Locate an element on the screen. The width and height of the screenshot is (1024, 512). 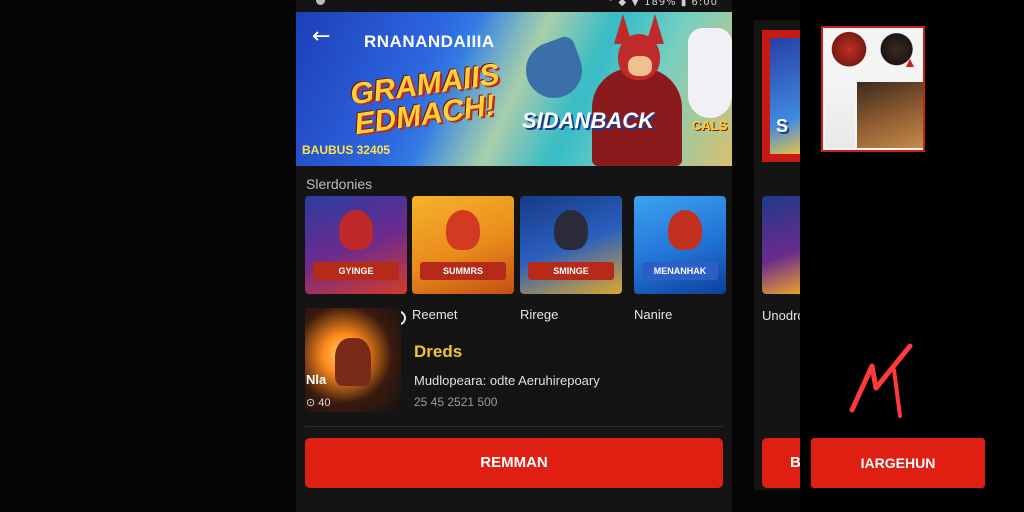
featured-description: Mudlopeara: odte Aeruhirepoary is located at coordinates (507, 380).